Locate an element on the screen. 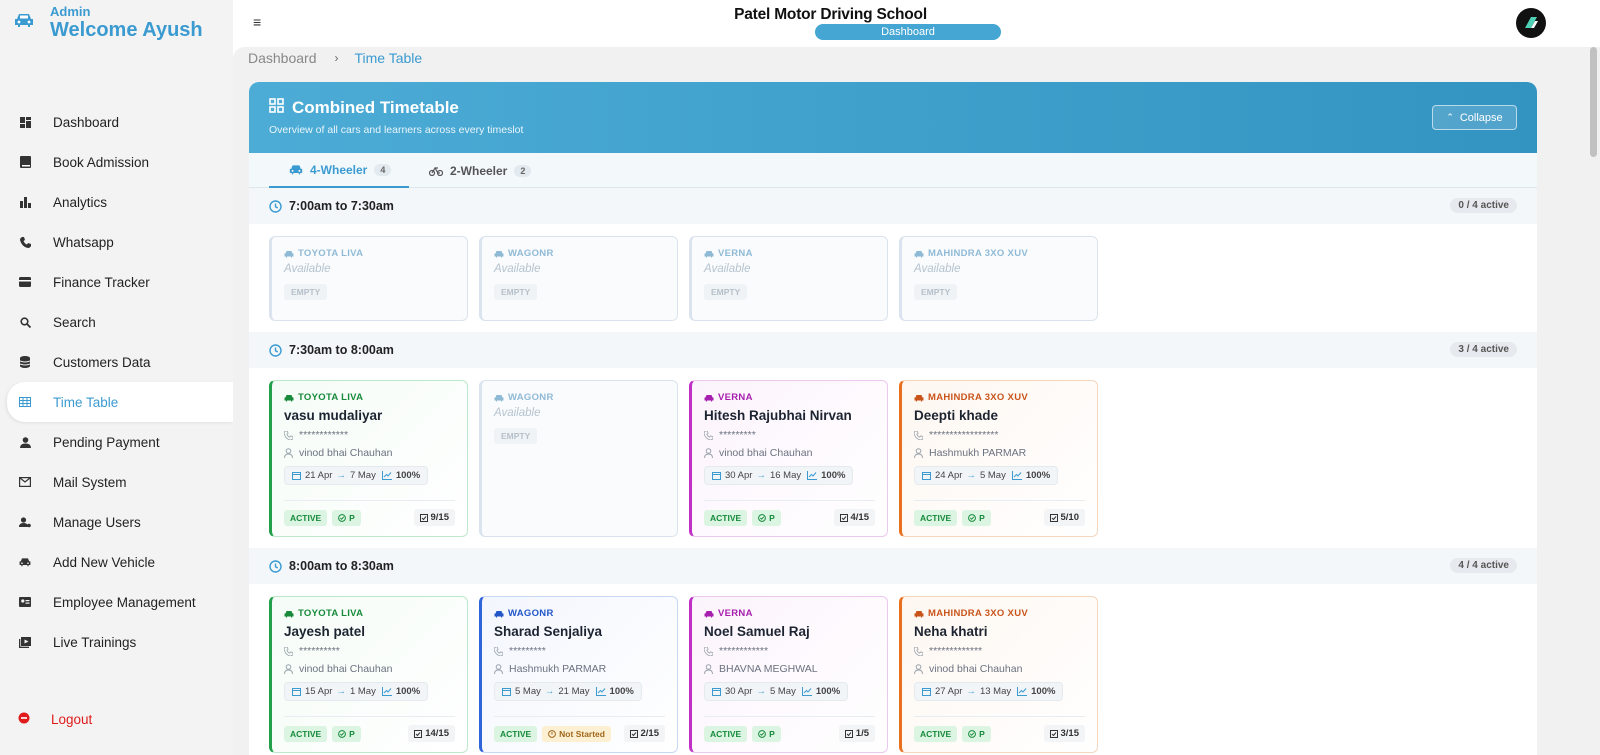 The height and width of the screenshot is (755, 1600). dashboard-pill: Dashboard is located at coordinates (908, 32).